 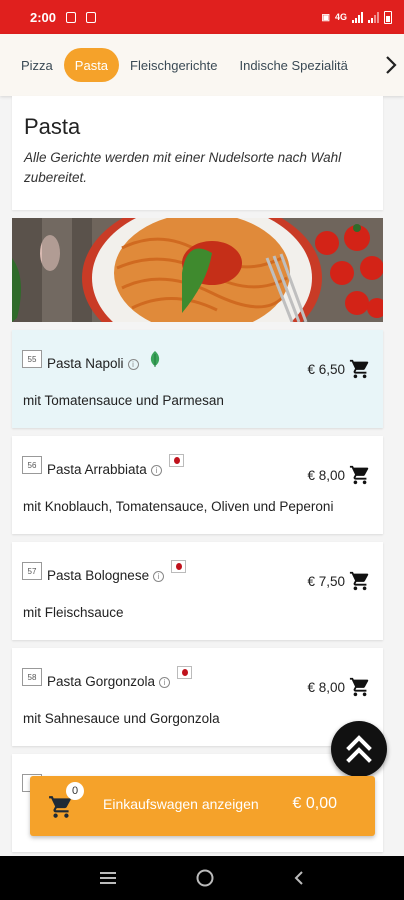 What do you see at coordinates (314, 803) in the screenshot?
I see `cart-total: € 0,00` at bounding box center [314, 803].